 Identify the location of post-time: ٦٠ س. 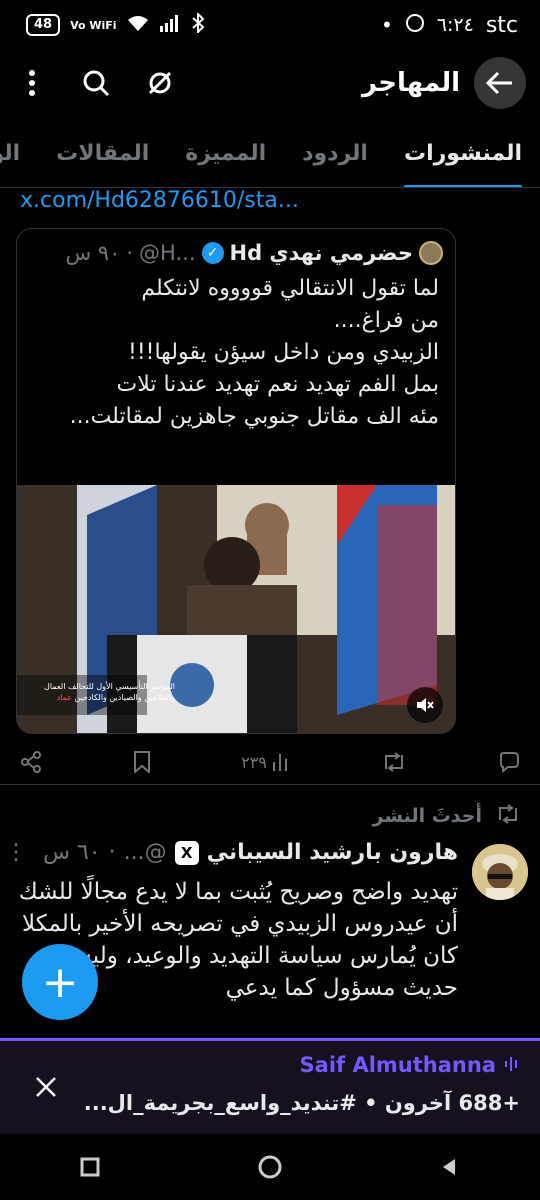
(72, 852).